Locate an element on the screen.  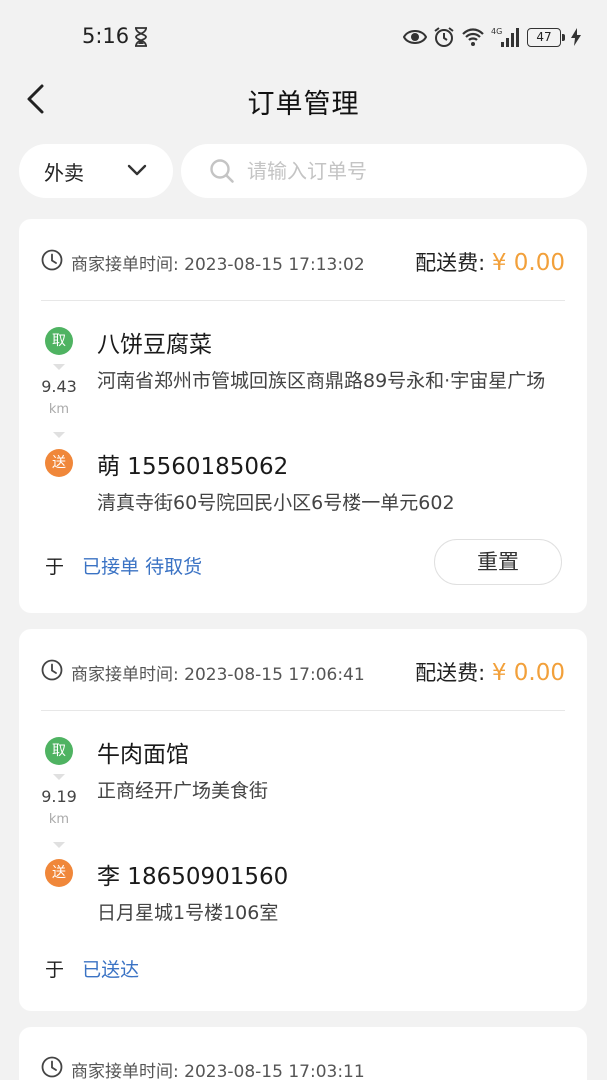
search-box is located at coordinates (384, 171).